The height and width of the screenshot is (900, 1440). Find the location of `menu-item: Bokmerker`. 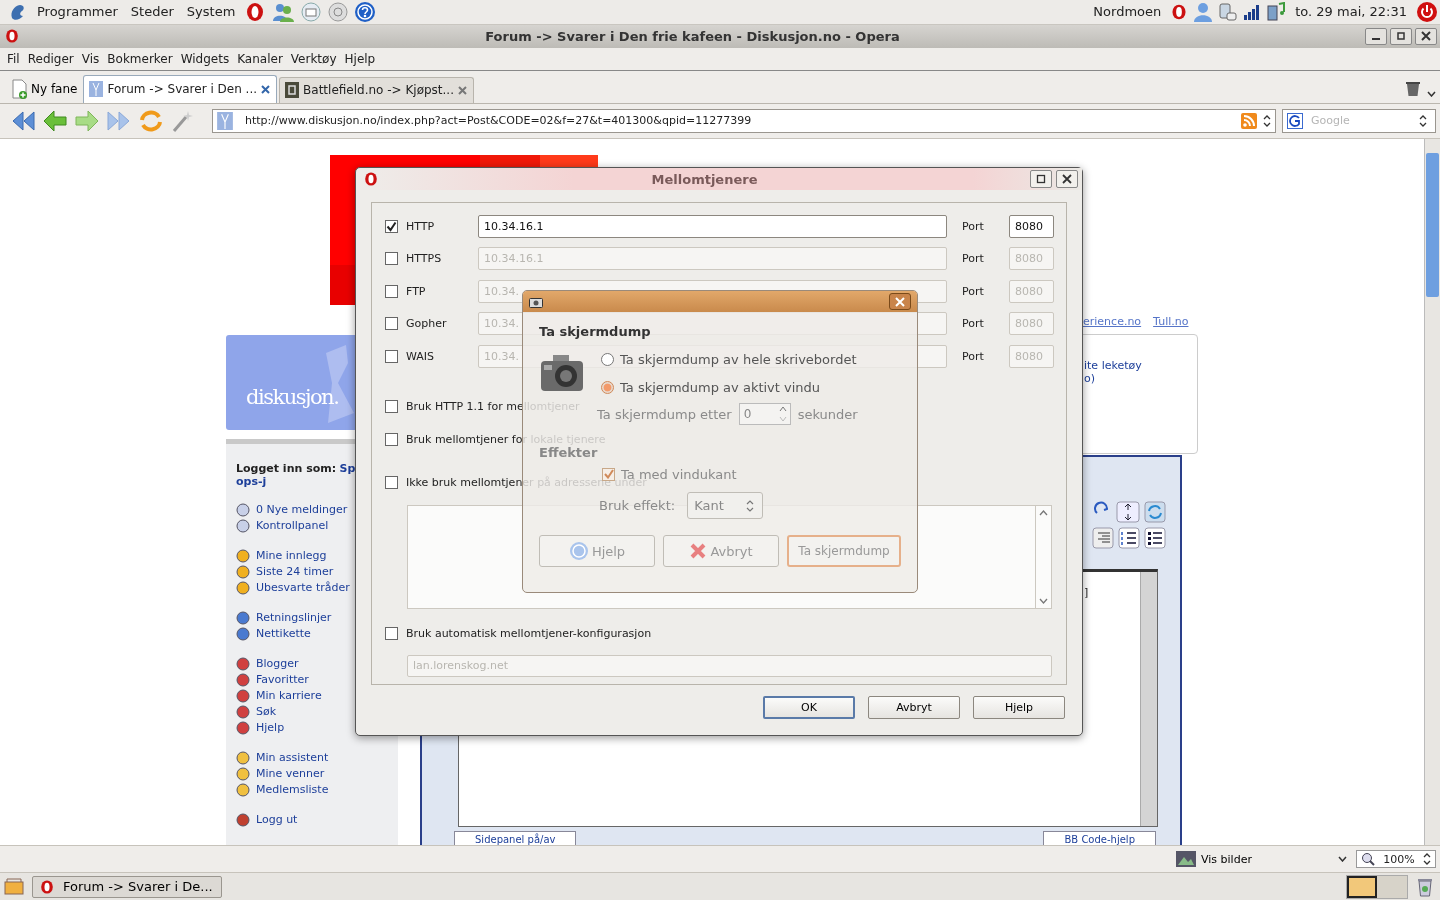

menu-item: Bokmerker is located at coordinates (140, 58).